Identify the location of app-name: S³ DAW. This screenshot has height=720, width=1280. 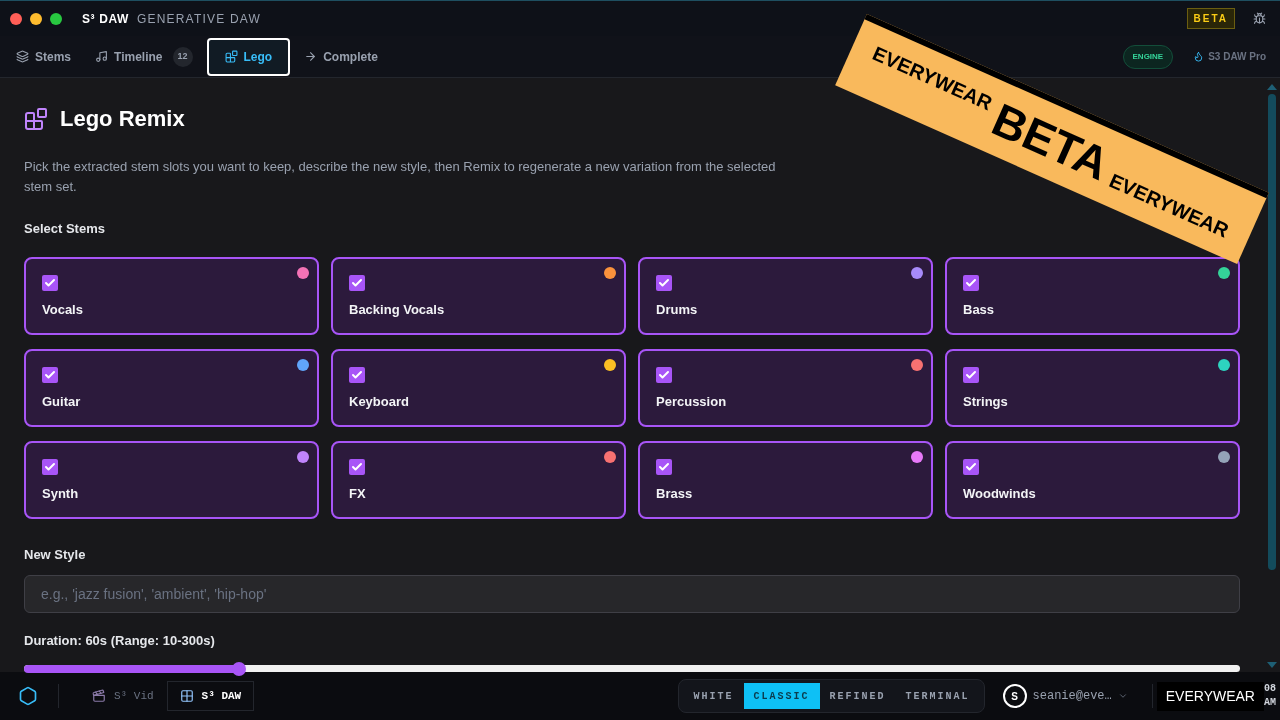
(105, 19).